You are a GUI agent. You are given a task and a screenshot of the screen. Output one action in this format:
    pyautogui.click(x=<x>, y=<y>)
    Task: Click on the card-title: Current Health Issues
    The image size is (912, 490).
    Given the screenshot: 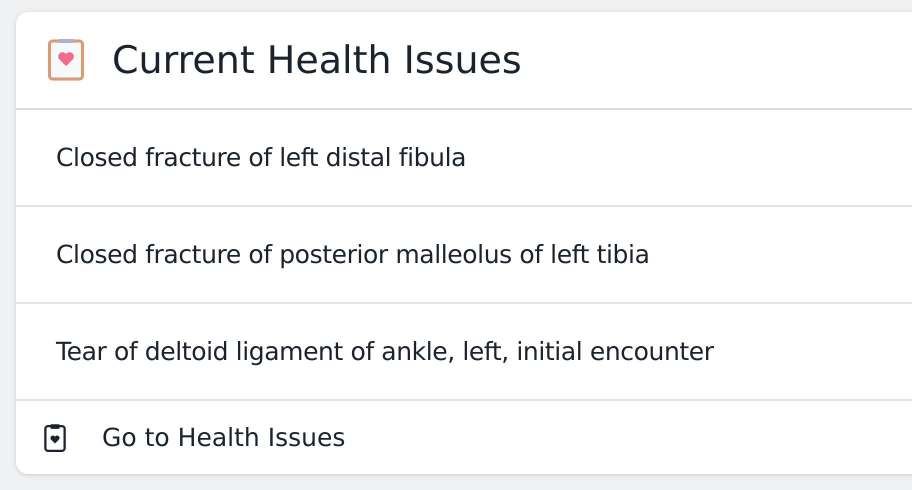 What is the action you would take?
    pyautogui.click(x=317, y=60)
    